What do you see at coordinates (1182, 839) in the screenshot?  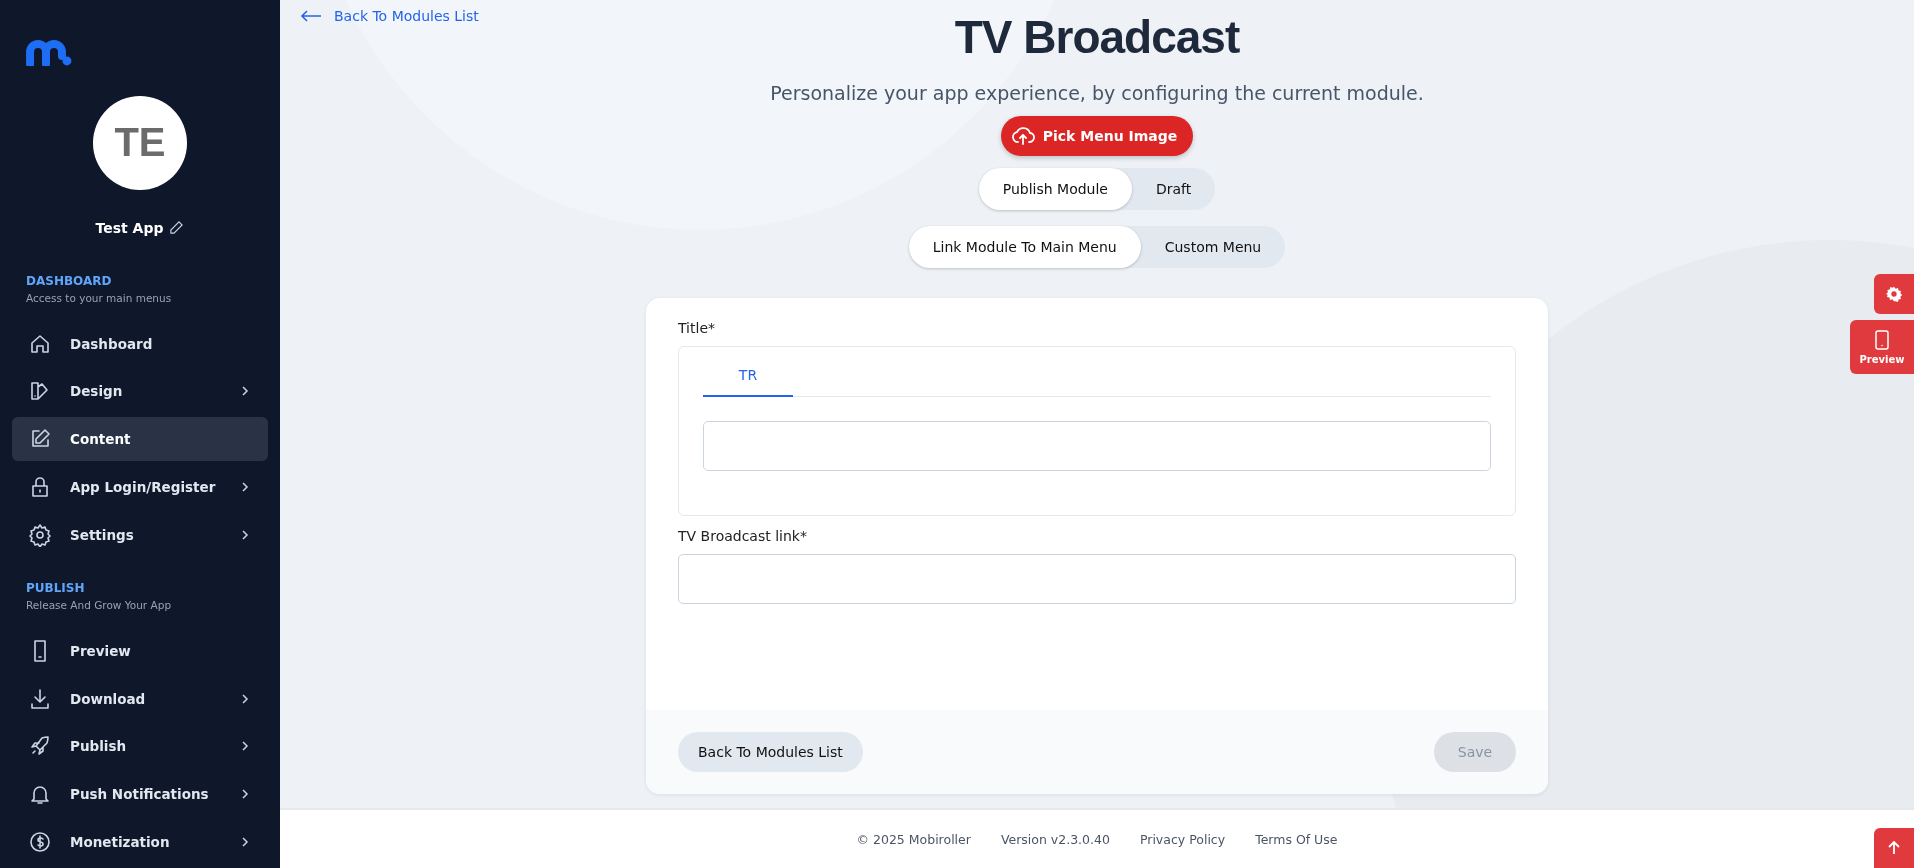 I see `footer-link: Privacy Policy` at bounding box center [1182, 839].